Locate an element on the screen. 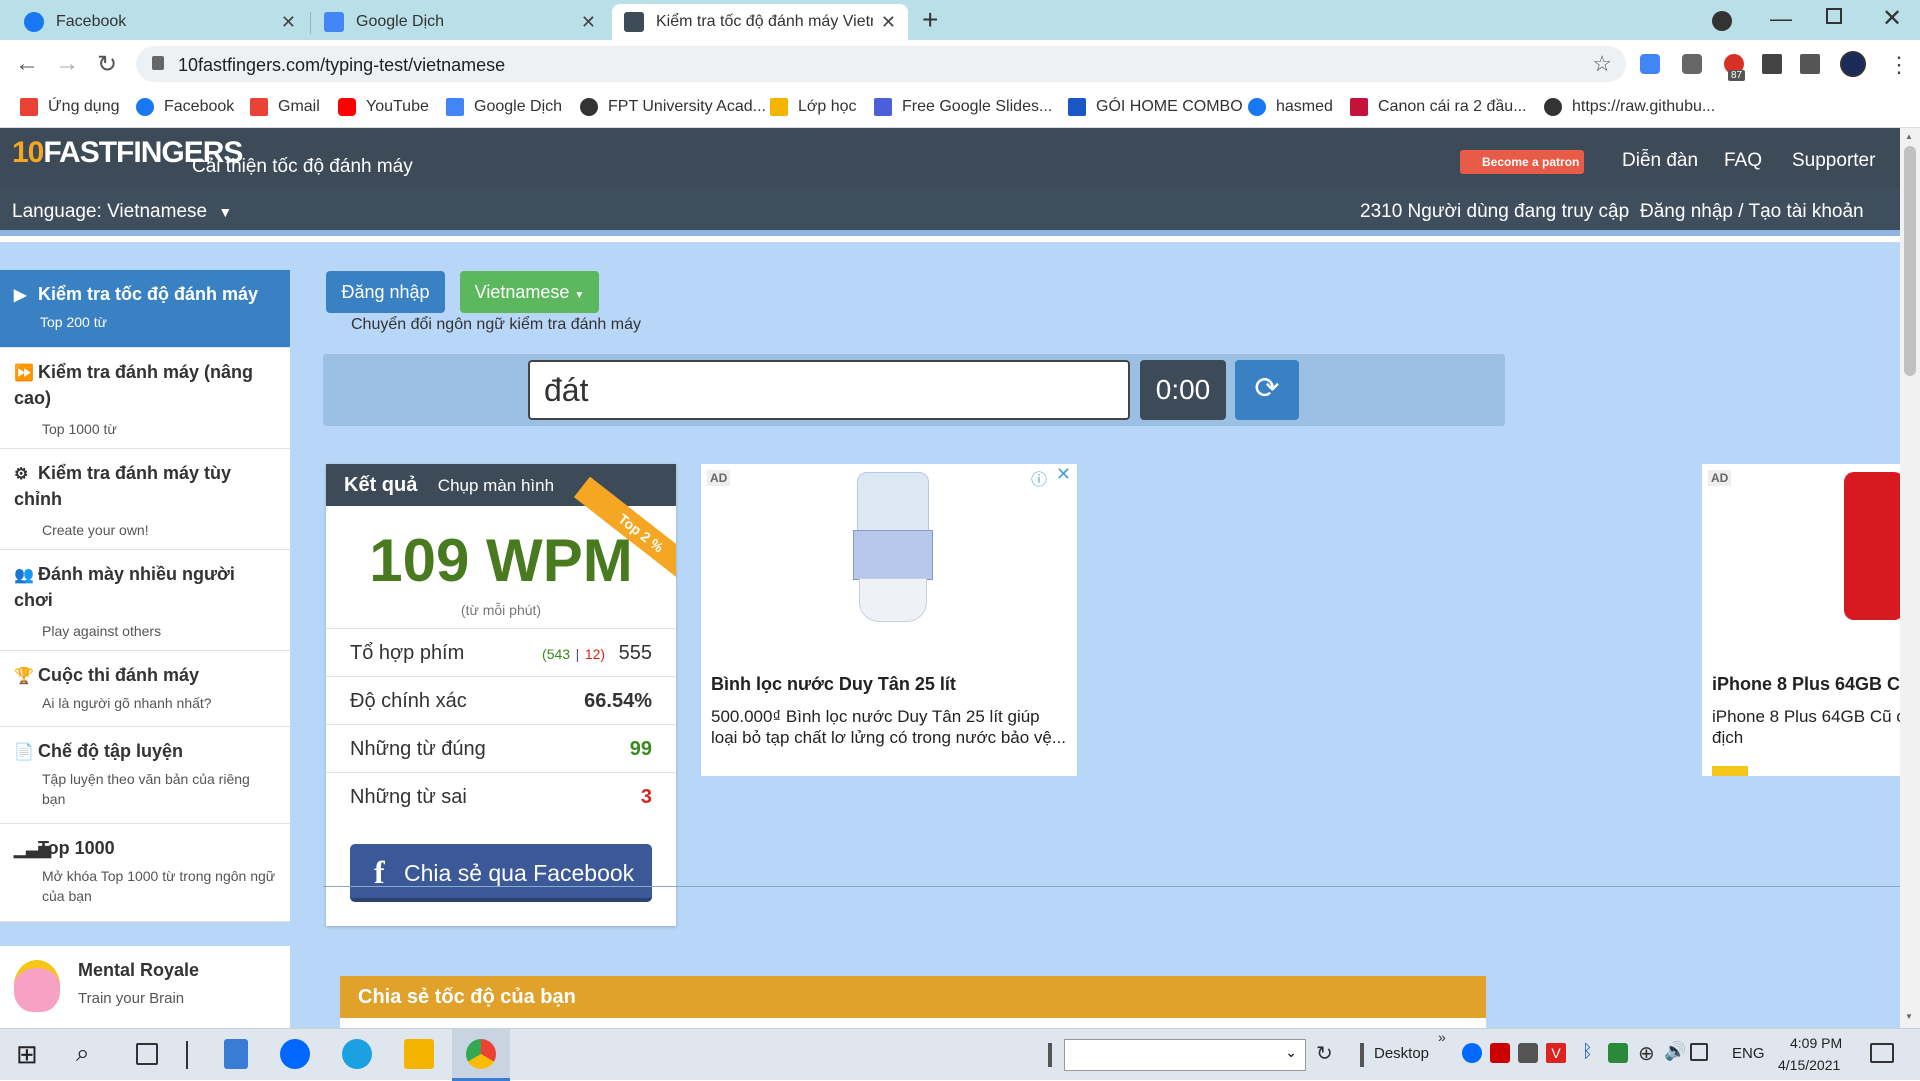 The height and width of the screenshot is (1081, 1920). windows-start-icon: ⊞ is located at coordinates (31, 1054).